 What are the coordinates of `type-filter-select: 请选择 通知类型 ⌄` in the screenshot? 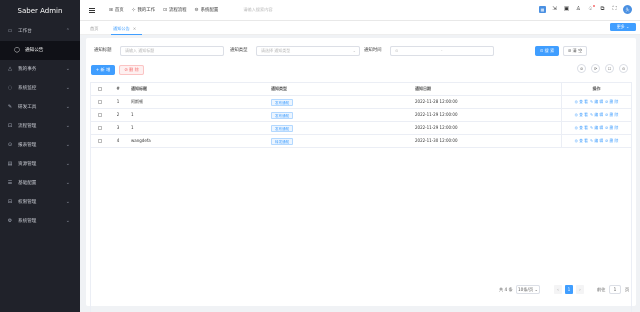 It's located at (308, 51).